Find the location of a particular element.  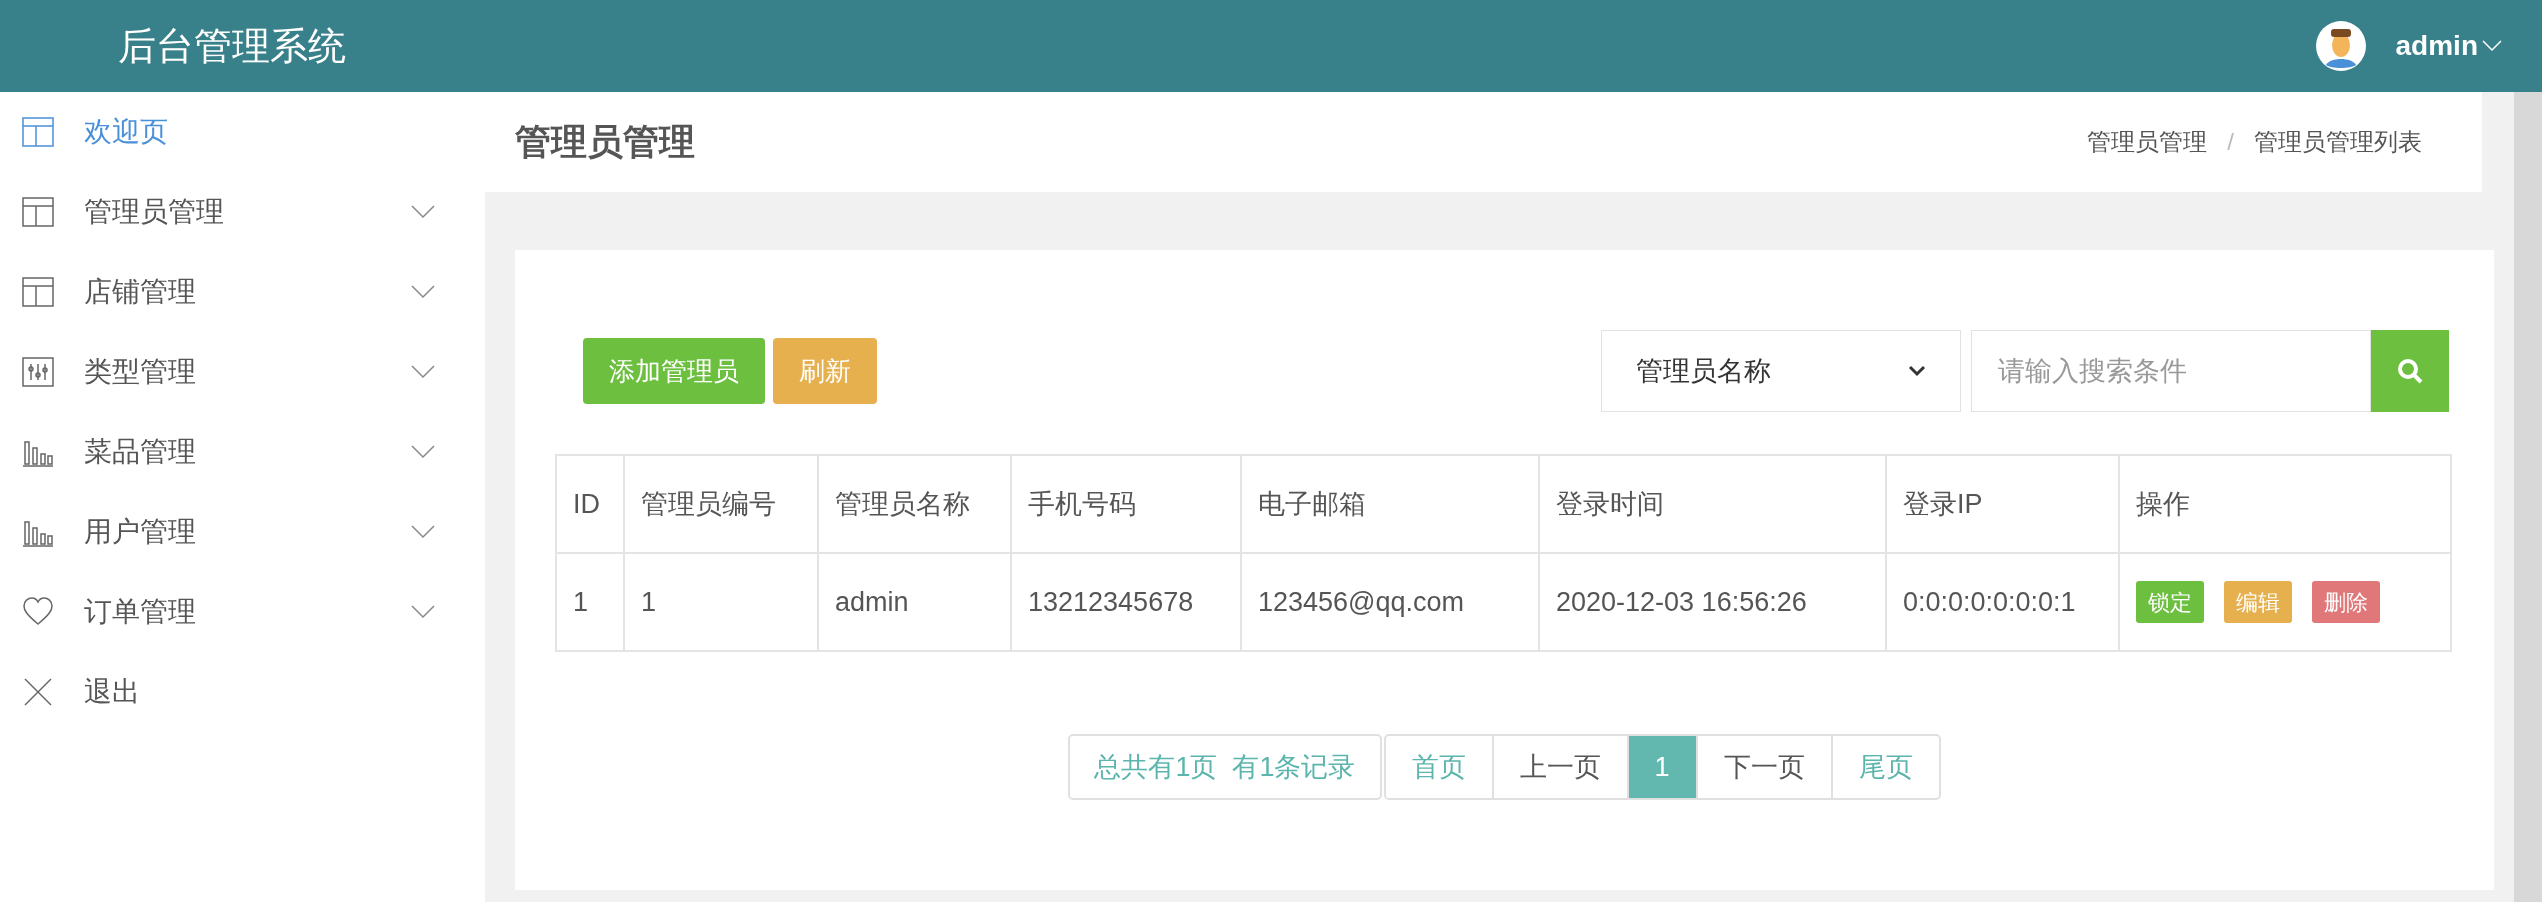

pagination-summary: 总共有1页 有1条记录 is located at coordinates (1225, 767).